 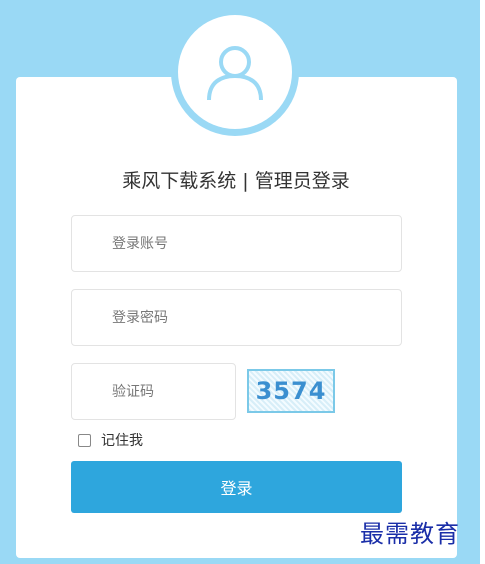 I want to click on user-icon, so click(x=235, y=73).